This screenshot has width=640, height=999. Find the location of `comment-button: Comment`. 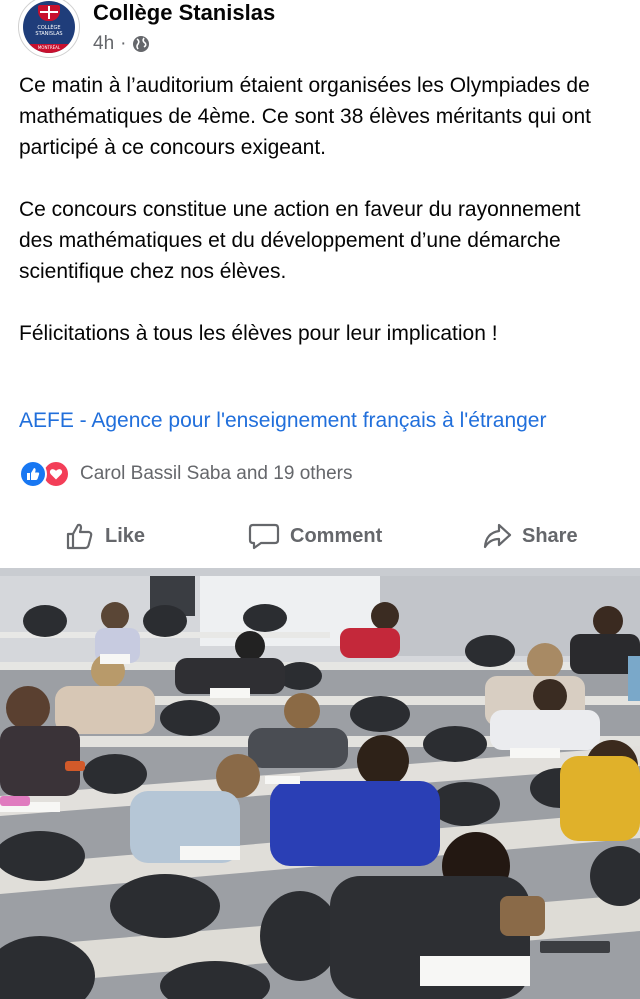

comment-button: Comment is located at coordinates (315, 536).